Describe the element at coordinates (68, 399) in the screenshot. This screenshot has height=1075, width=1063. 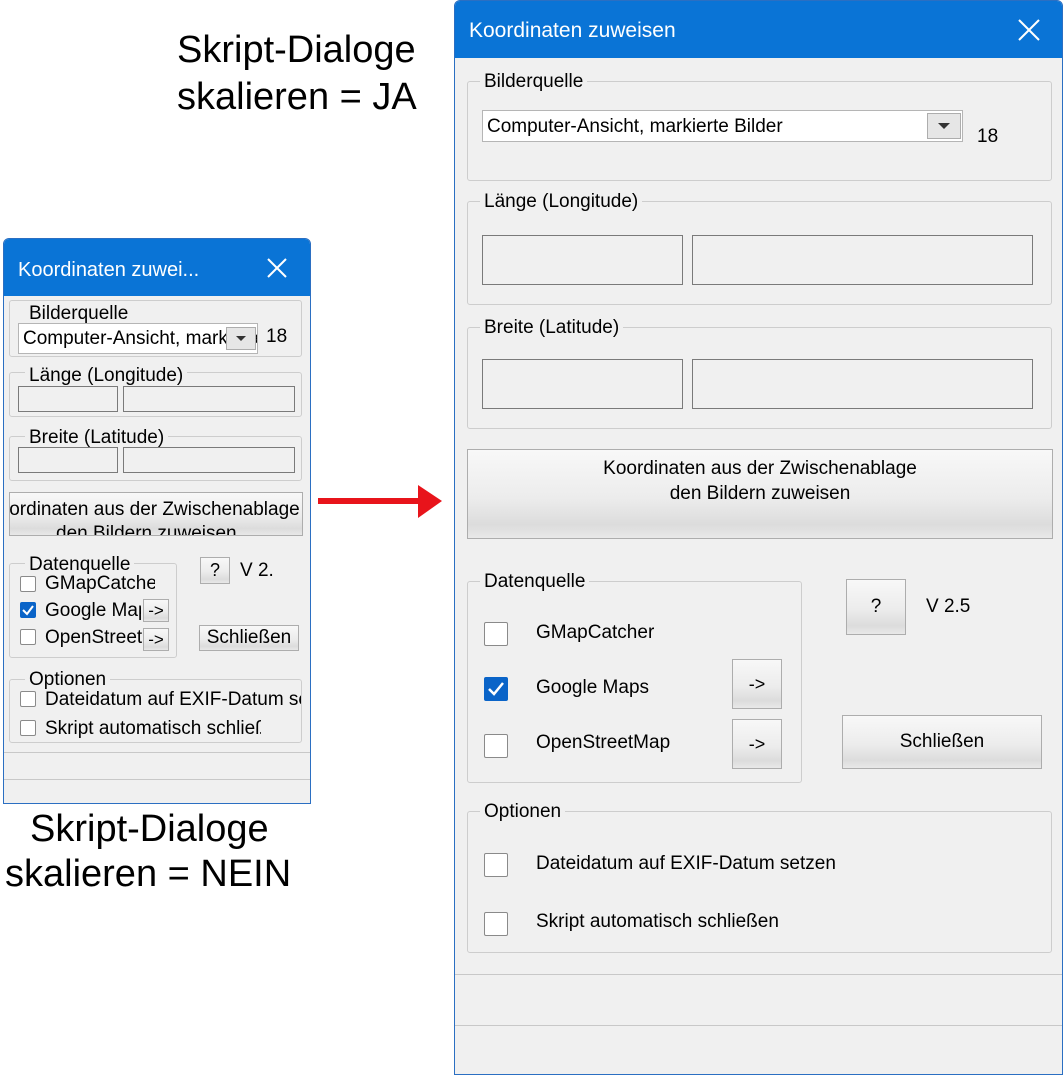
I see `small-longitude-degrees-field` at that location.